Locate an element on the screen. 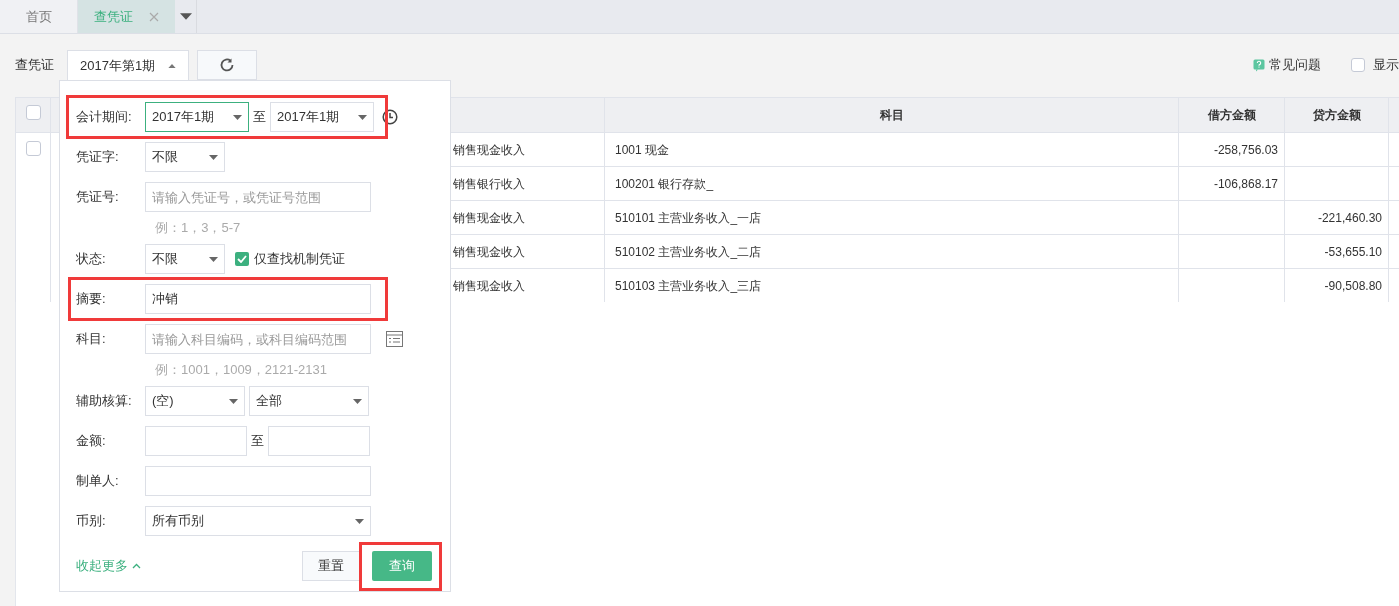 The width and height of the screenshot is (1399, 606). option-label: 仅查找机制凭证 is located at coordinates (299, 259).